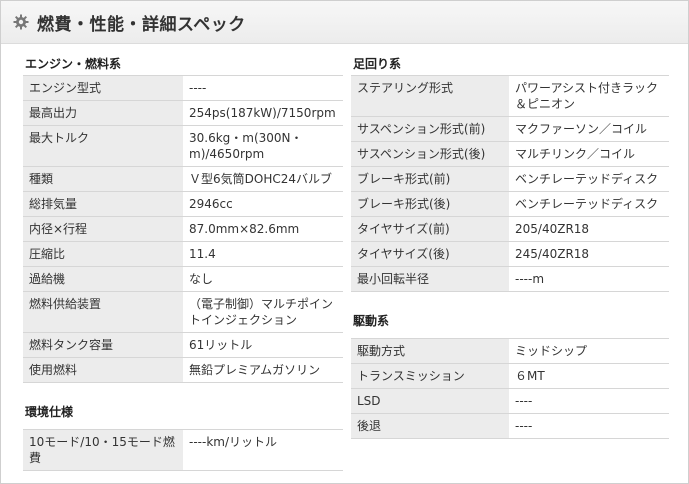  I want to click on spec-row: 使用燃料 無鉛プレミアムガソリン, so click(183, 370).